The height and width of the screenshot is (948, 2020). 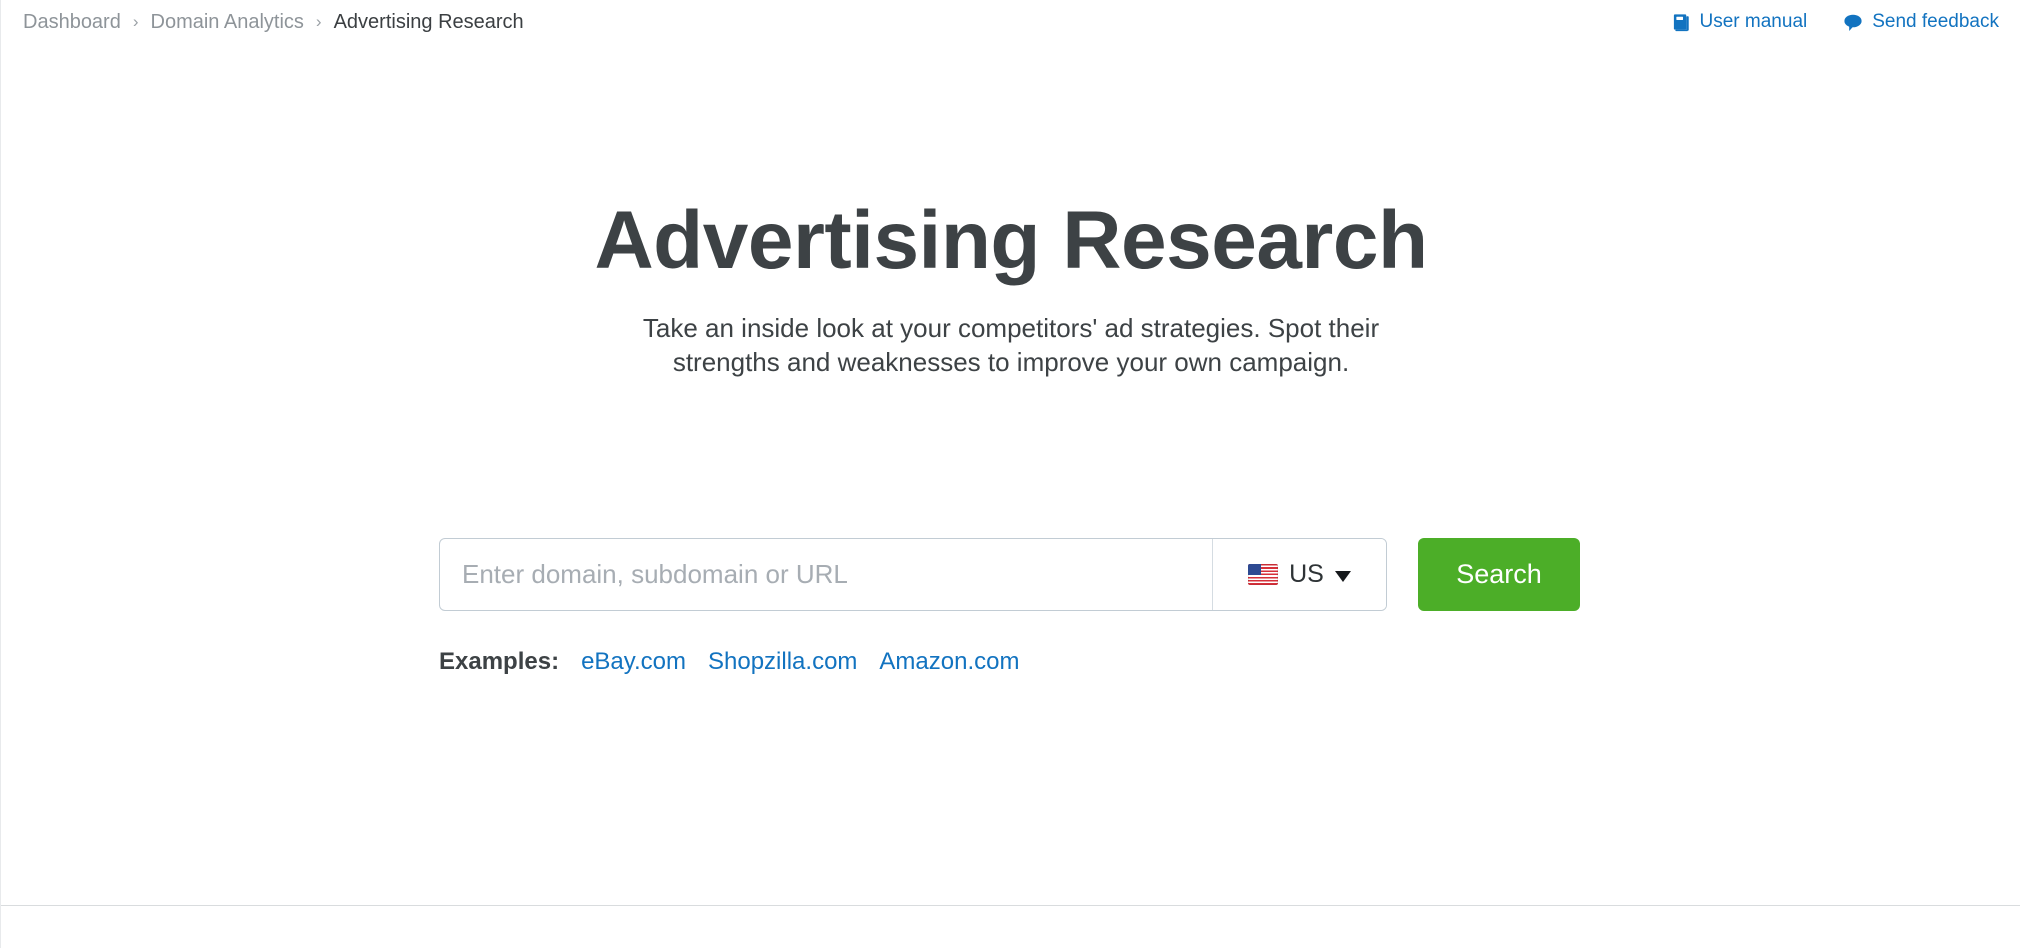 I want to click on search-button: Search, so click(x=1499, y=574).